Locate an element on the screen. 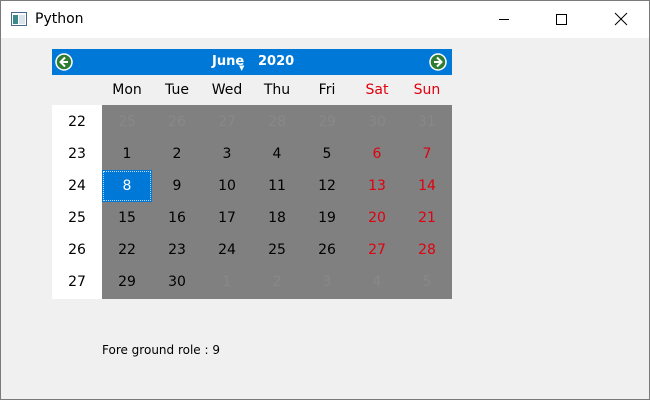 This screenshot has width=650, height=400. week-number: 25 is located at coordinates (77, 218).